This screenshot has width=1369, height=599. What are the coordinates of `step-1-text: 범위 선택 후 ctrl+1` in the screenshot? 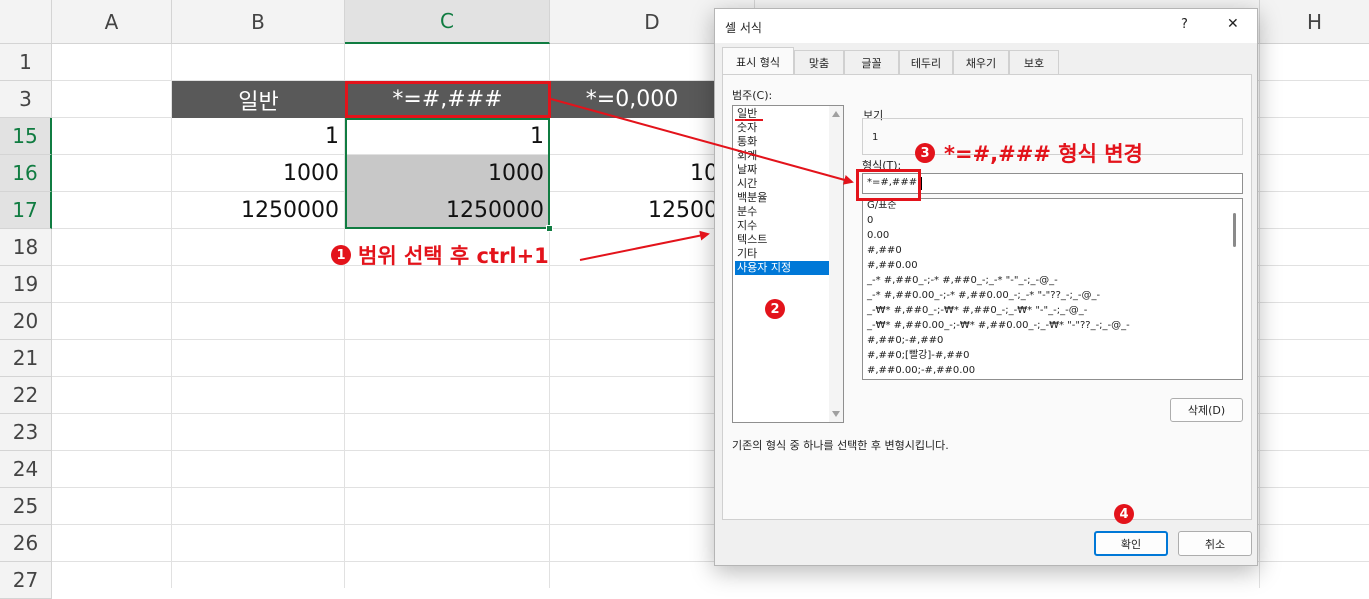 It's located at (453, 256).